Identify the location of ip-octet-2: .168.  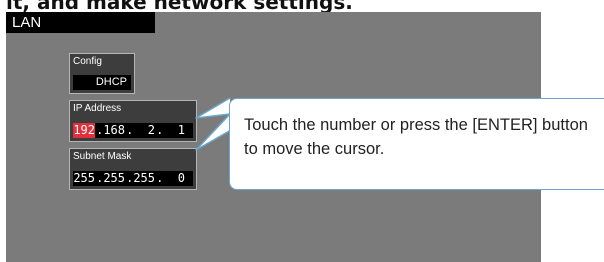
(110, 130).